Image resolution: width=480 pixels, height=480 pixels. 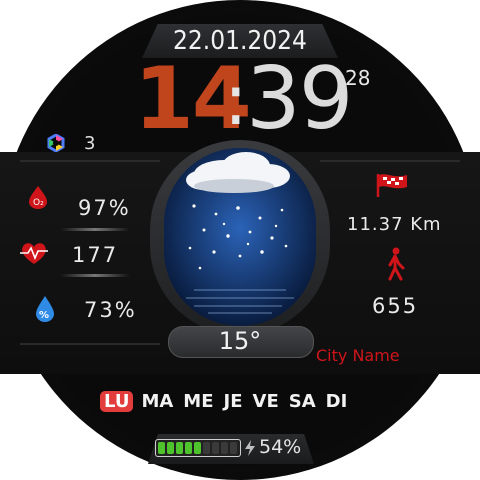 What do you see at coordinates (396, 264) in the screenshot?
I see `walking-person-icon` at bounding box center [396, 264].